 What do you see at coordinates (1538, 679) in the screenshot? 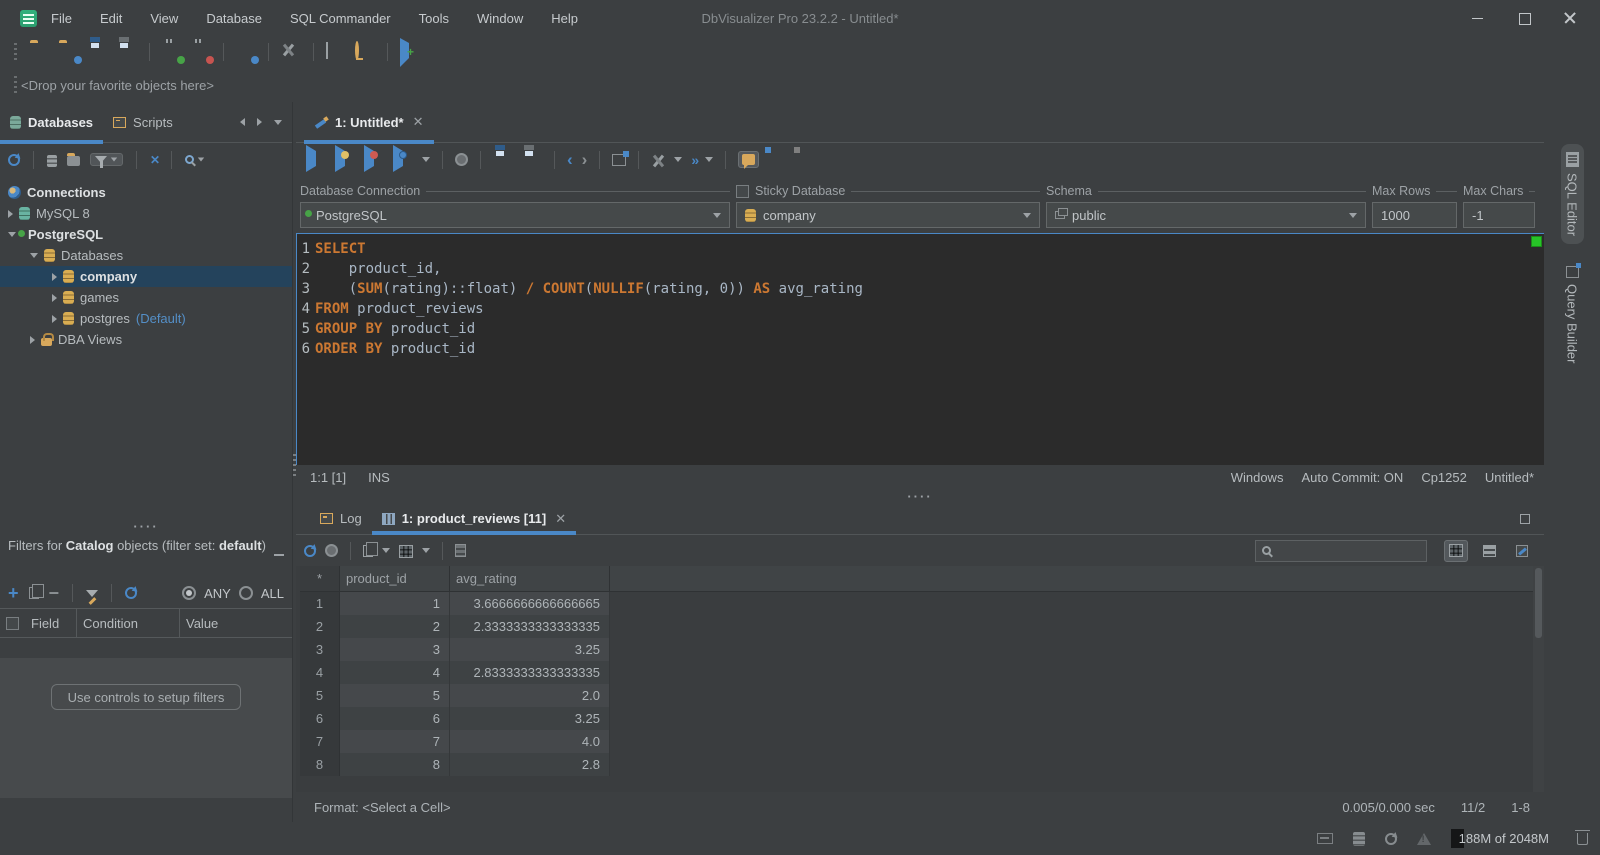
I see `grid-scrollbar` at bounding box center [1538, 679].